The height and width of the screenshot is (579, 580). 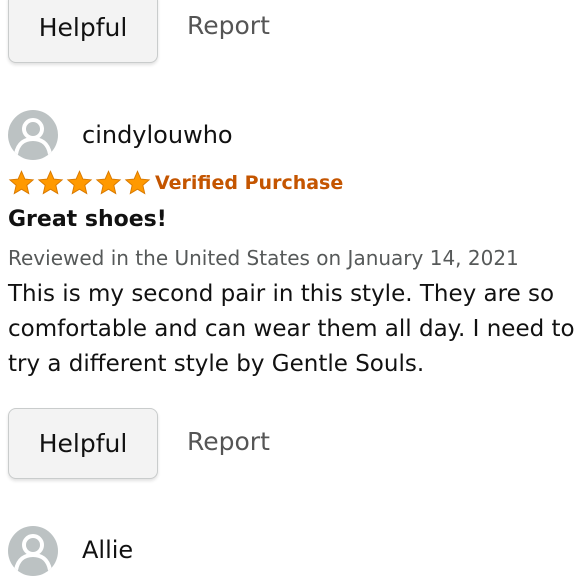 I want to click on avatar, so click(x=33, y=135).